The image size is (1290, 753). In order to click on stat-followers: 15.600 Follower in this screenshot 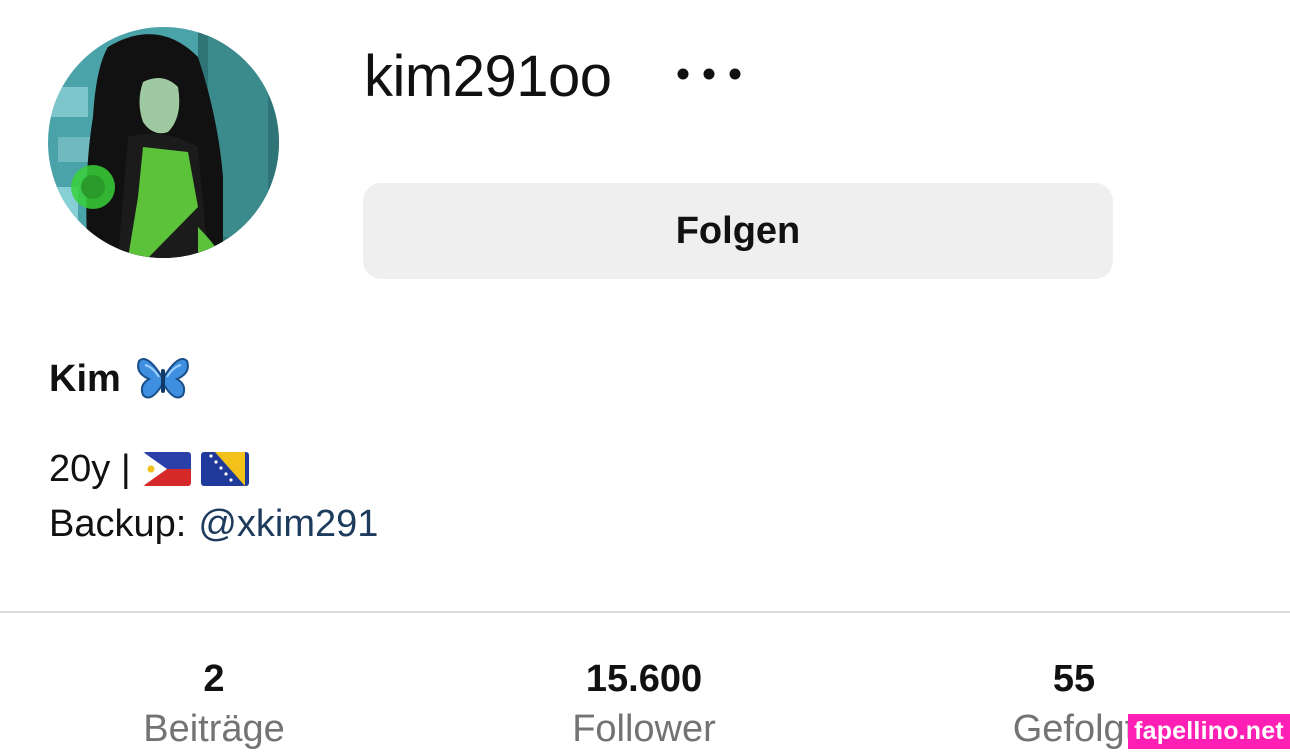, I will do `click(644, 704)`.